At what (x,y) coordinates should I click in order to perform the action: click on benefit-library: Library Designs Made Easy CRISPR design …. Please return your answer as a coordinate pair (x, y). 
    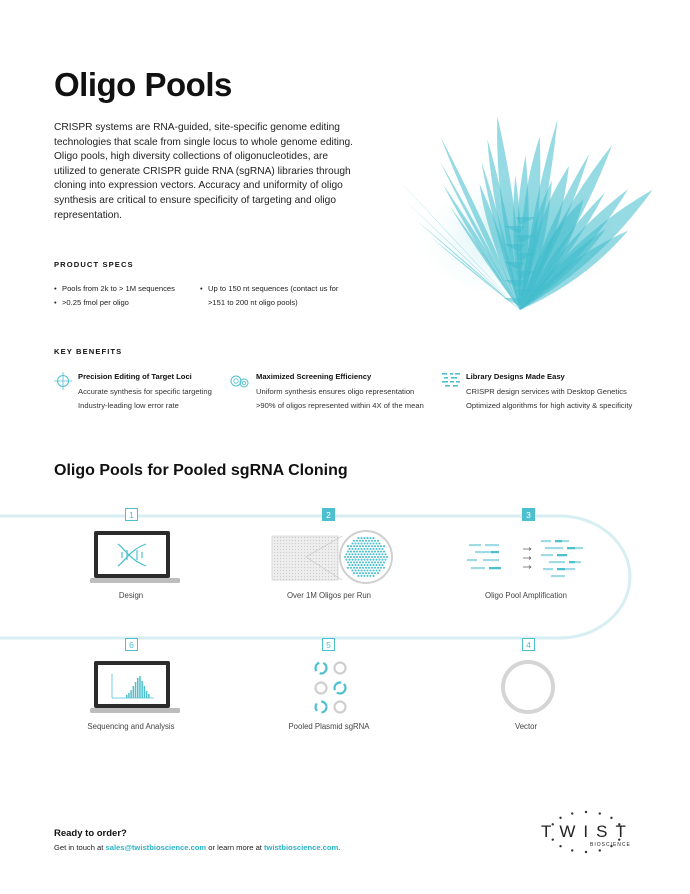
    Looking at the image, I should click on (549, 391).